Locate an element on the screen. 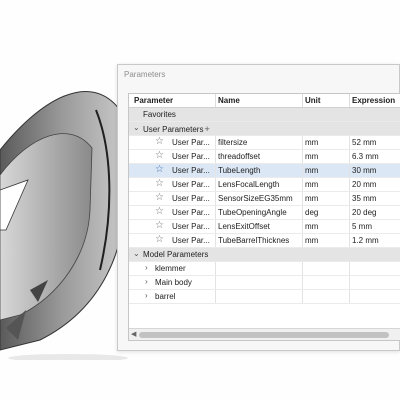 The height and width of the screenshot is (400, 400). parameter-row: ☆ User Par... threadoffset mm 6.3 mm is located at coordinates (264, 157).